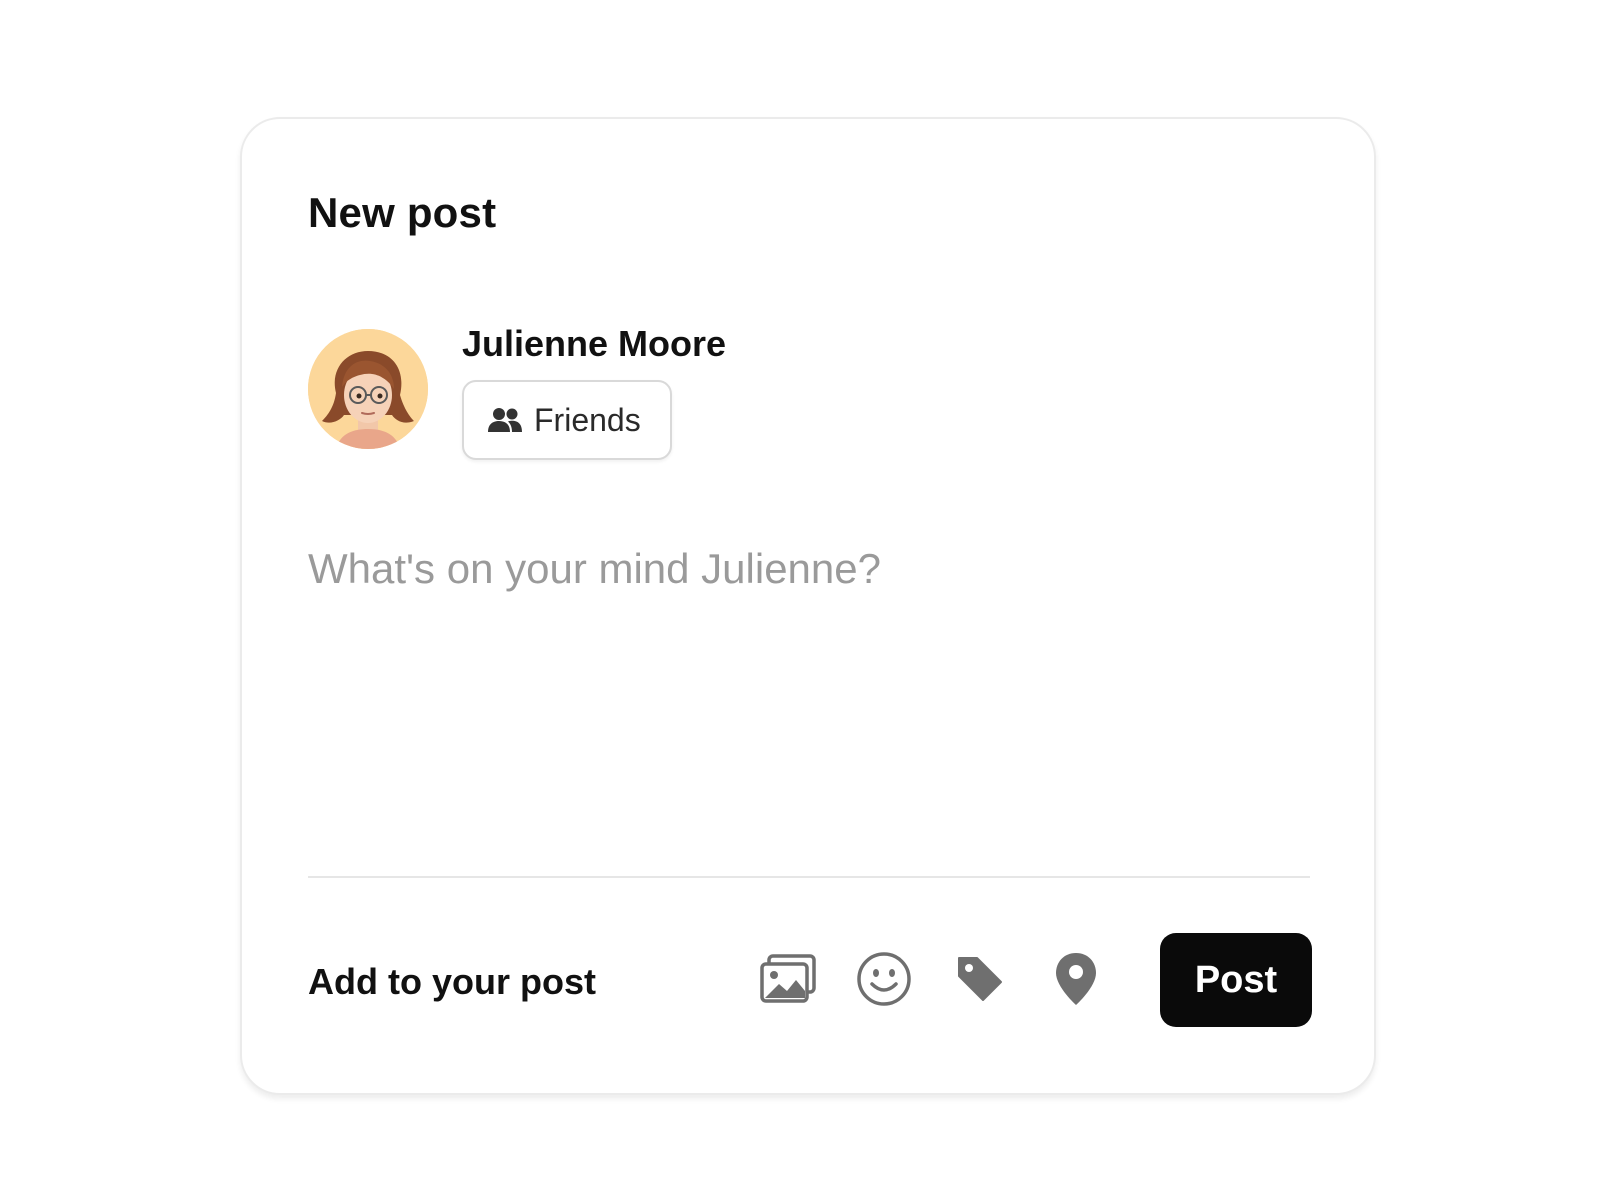 The image size is (1600, 1200). I want to click on audience-label: Friends, so click(587, 419).